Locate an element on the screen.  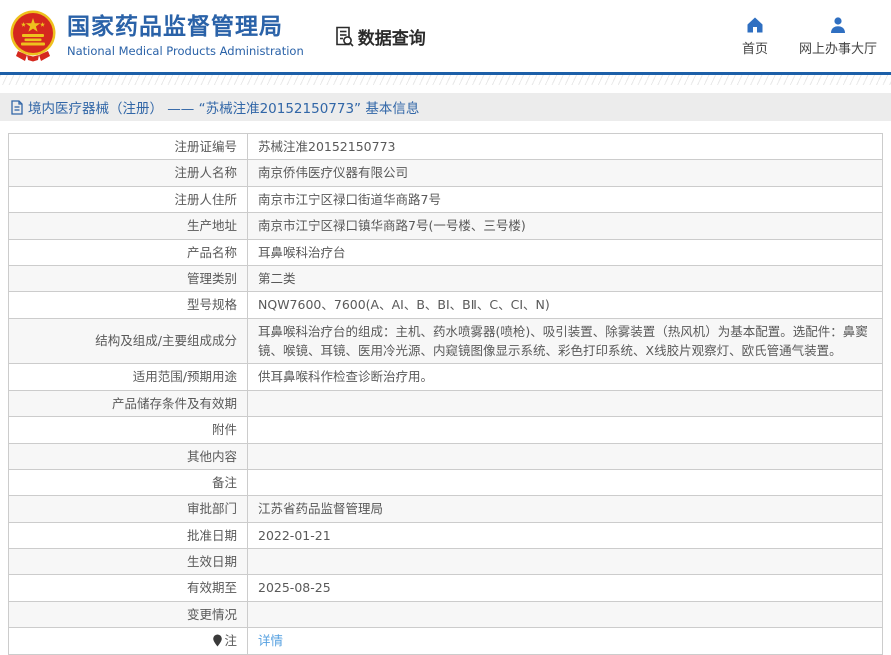
table-row: 变更情况 is located at coordinates (445, 614).